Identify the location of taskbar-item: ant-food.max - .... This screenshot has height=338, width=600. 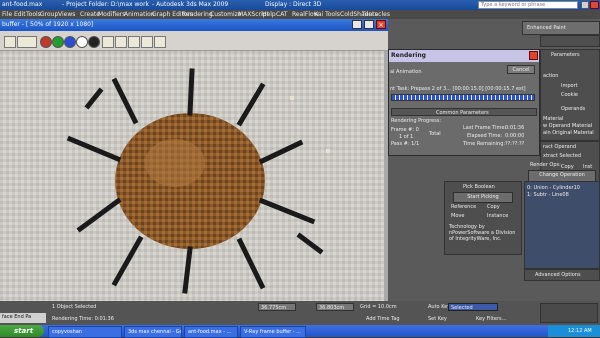
(211, 332).